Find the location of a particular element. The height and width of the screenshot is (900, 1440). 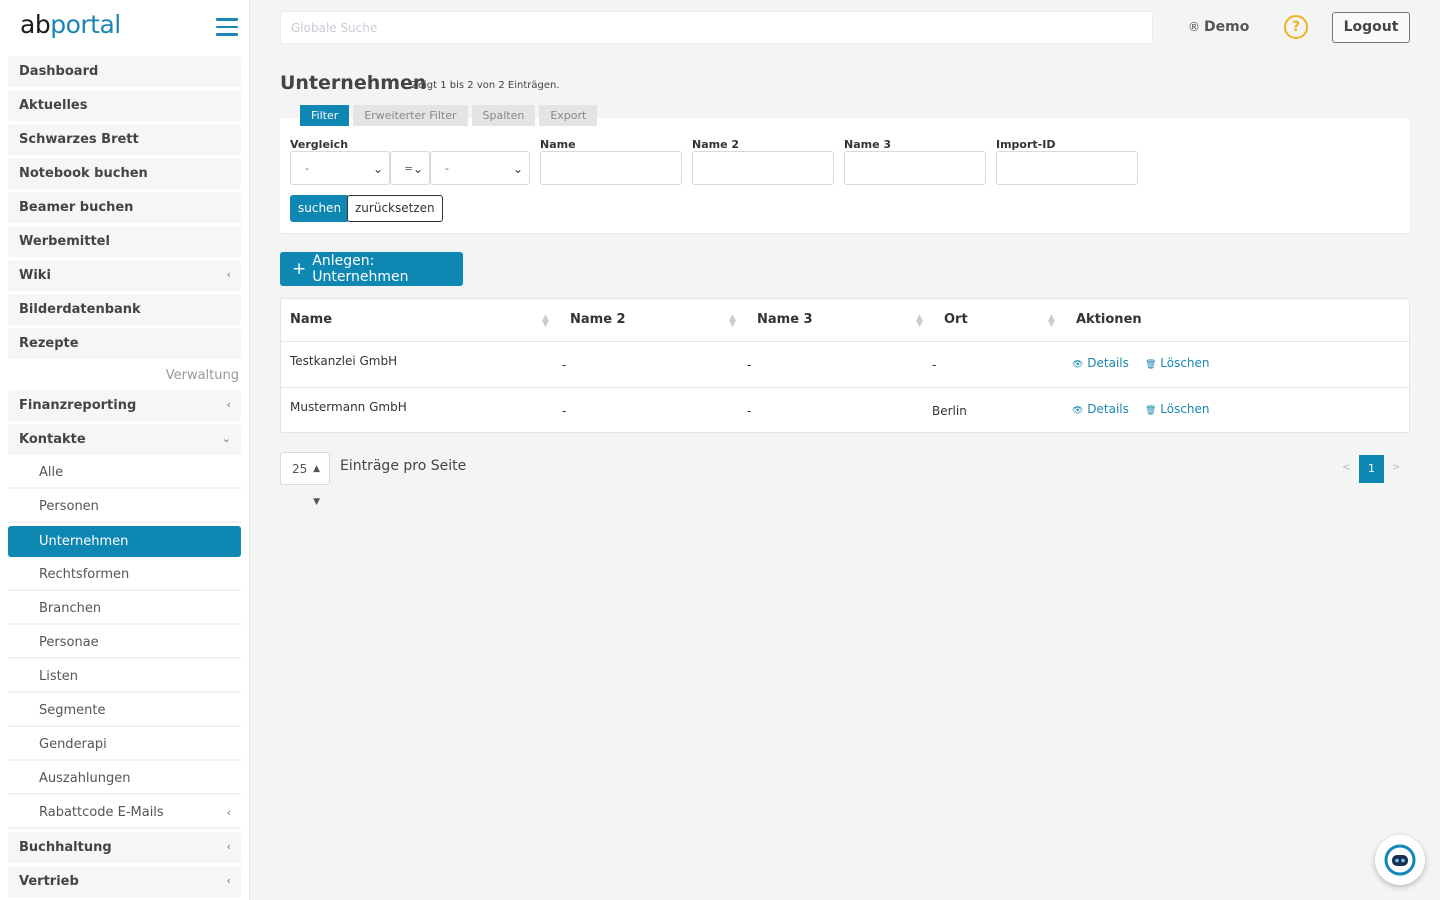

sidebar-subitem-label: Alle is located at coordinates (51, 472).